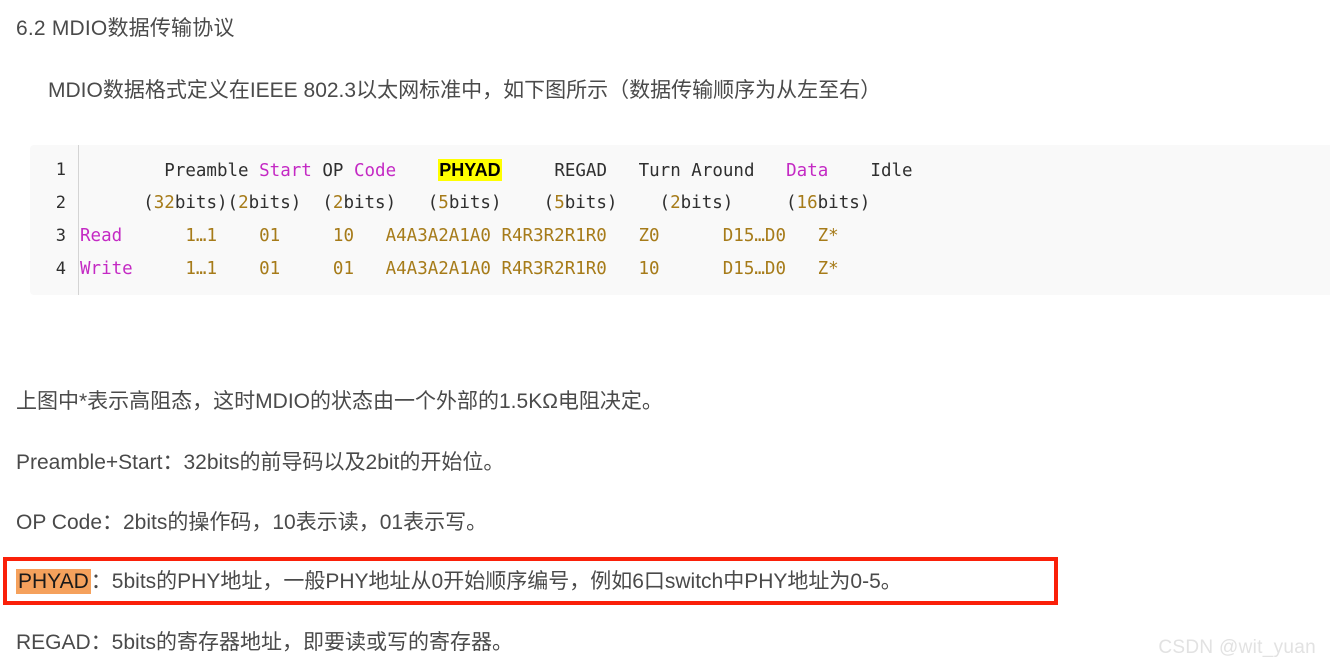  What do you see at coordinates (1237, 647) in the screenshot?
I see `watermark: CSDN @wit_yuan` at bounding box center [1237, 647].